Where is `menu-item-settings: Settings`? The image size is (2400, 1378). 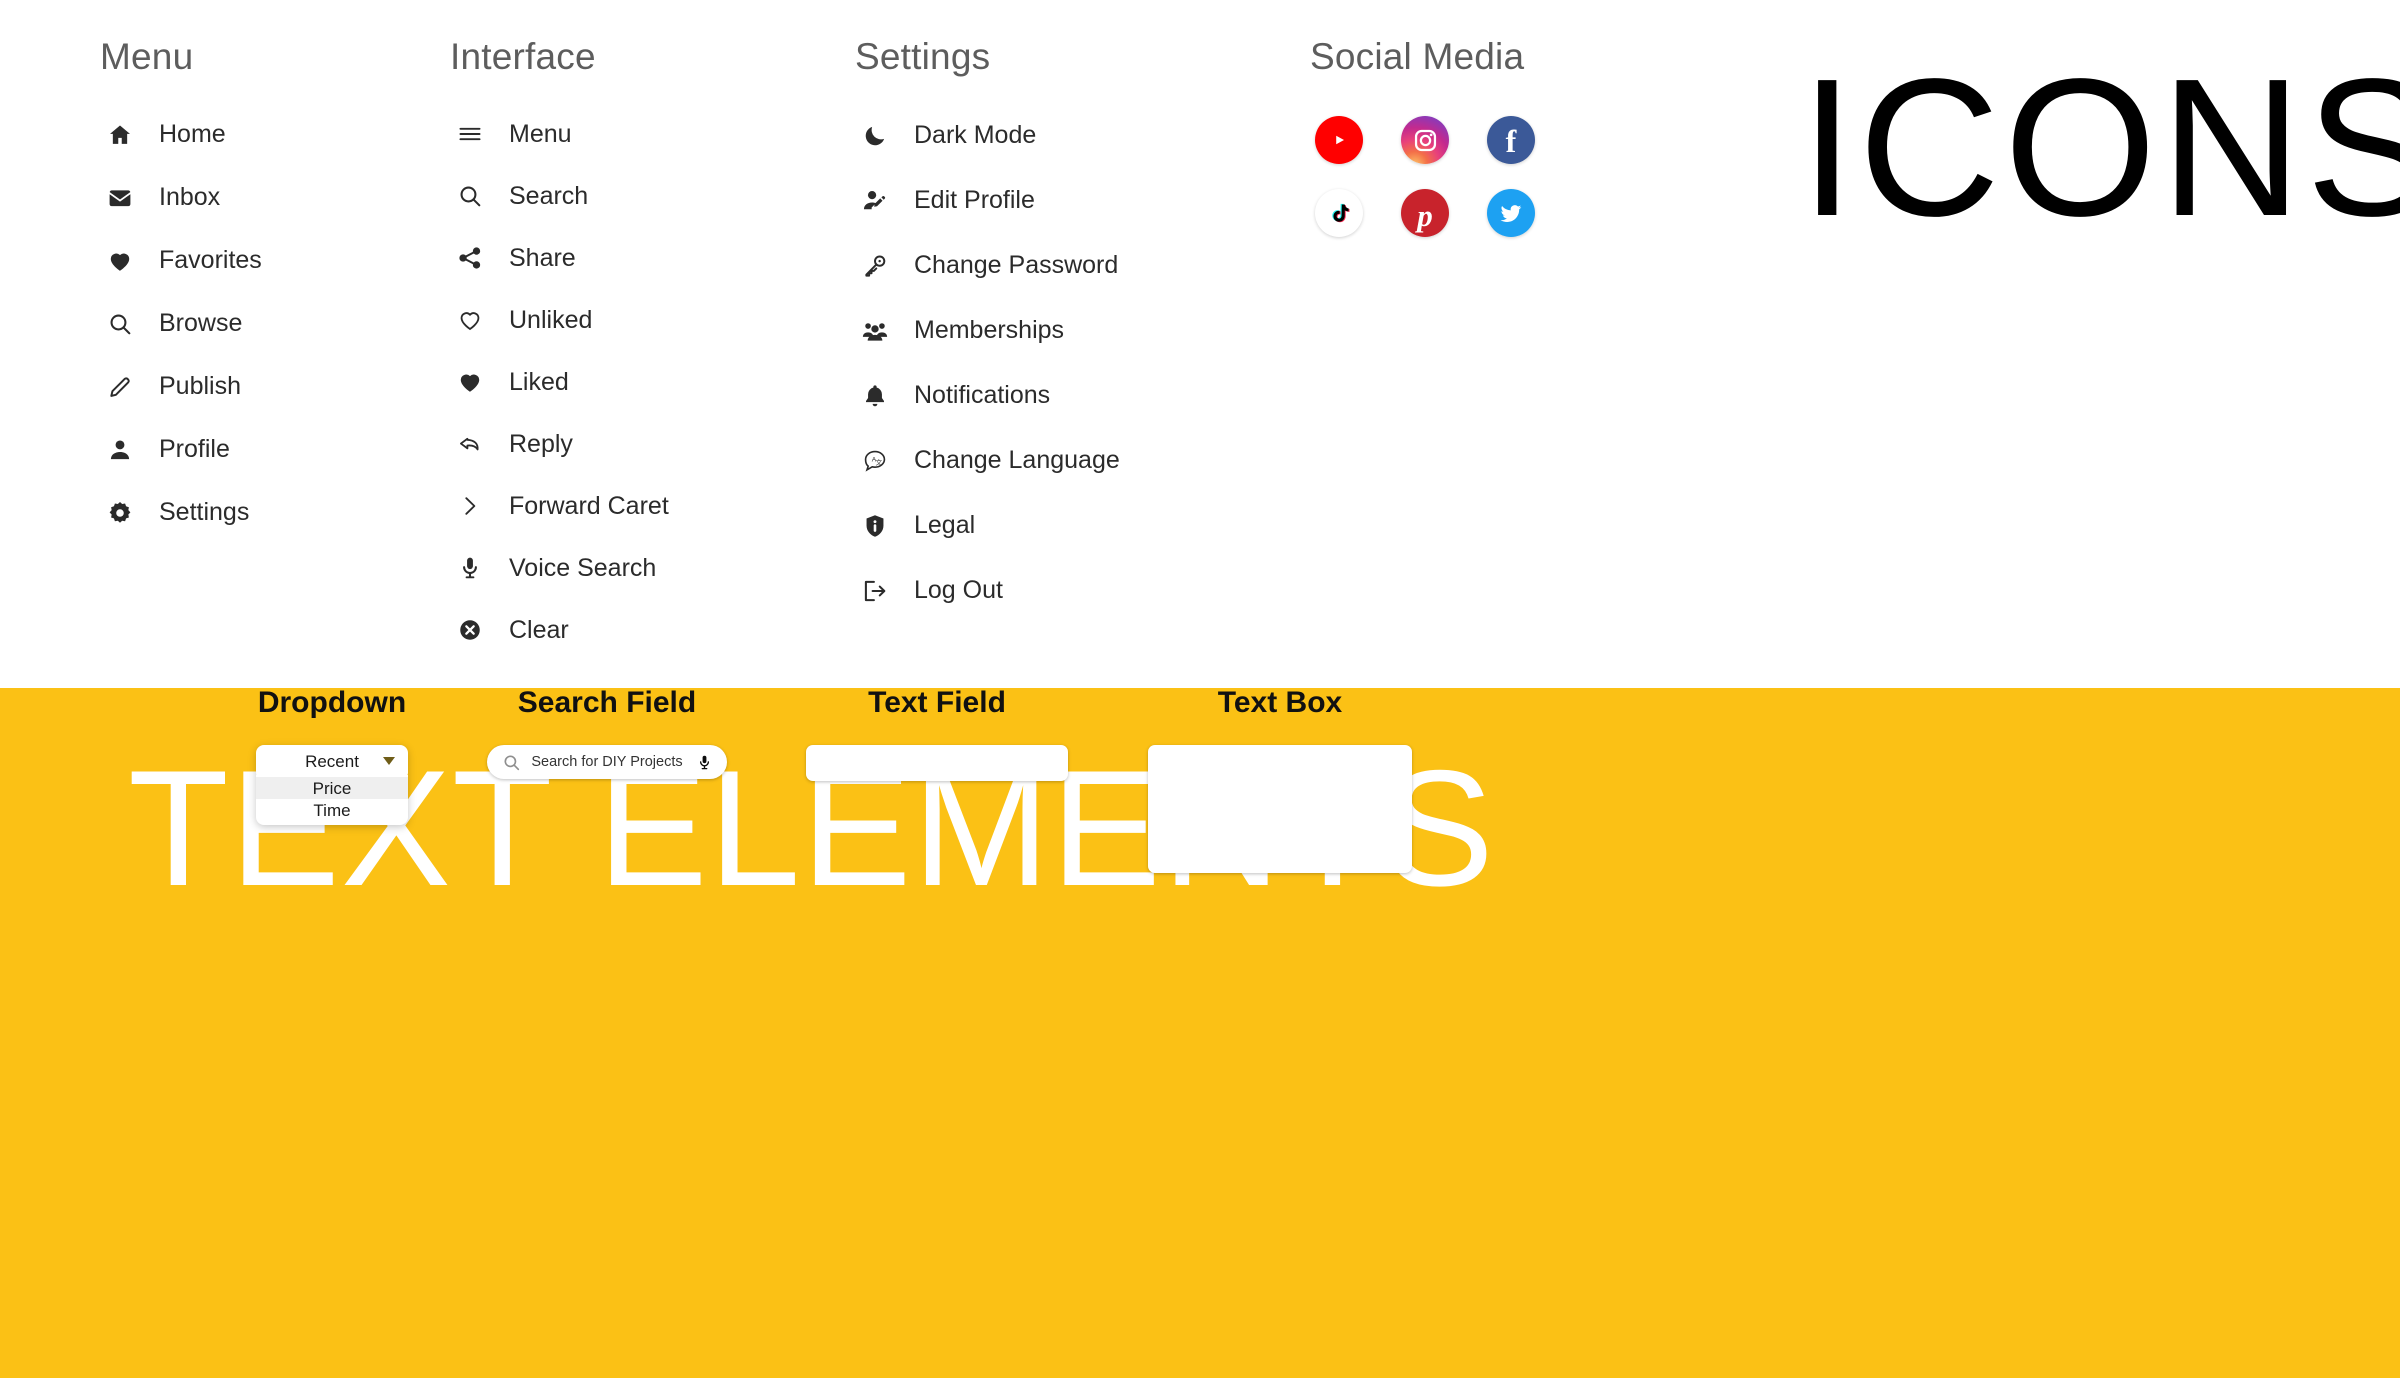
menu-item-settings: Settings is located at coordinates (181, 512).